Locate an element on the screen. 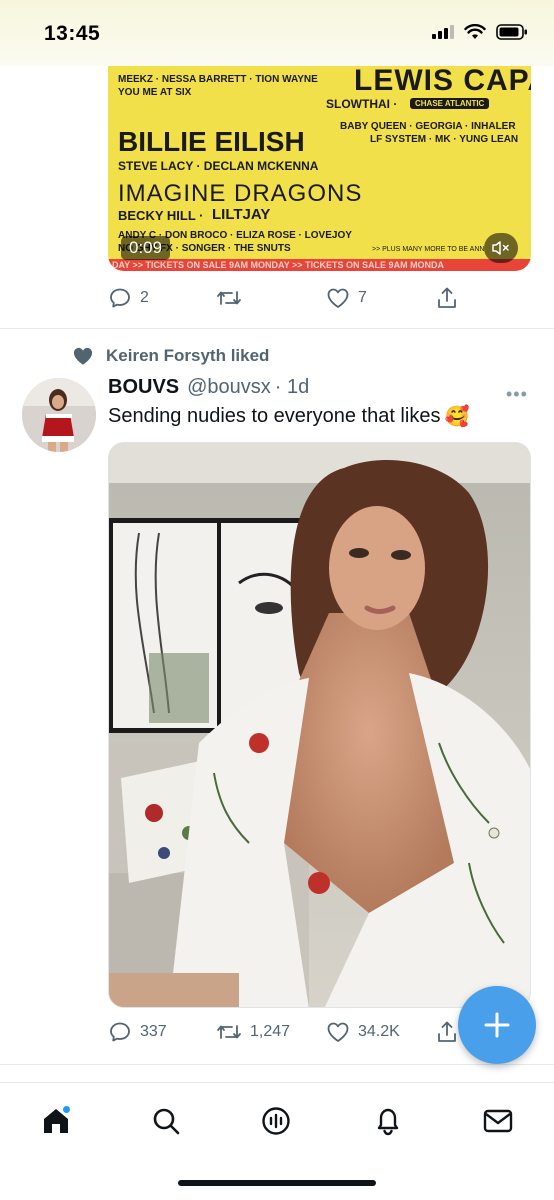  user-handle: @bouvsx is located at coordinates (229, 387).